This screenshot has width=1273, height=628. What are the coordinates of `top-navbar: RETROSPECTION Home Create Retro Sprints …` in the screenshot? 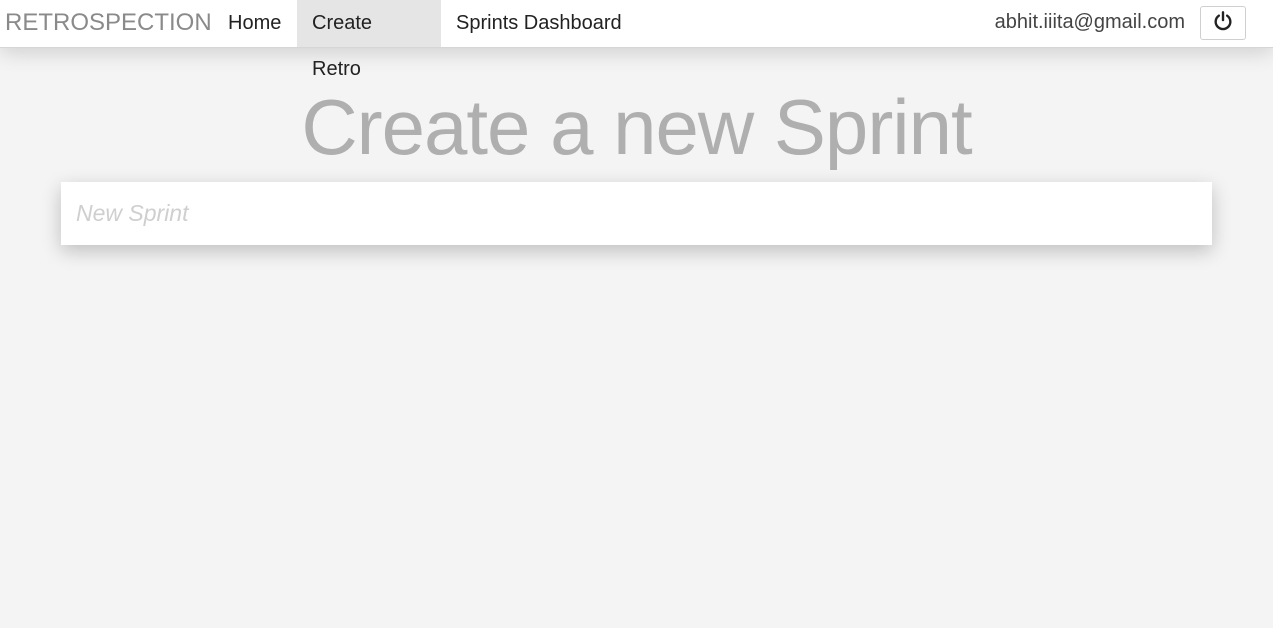 It's located at (636, 40).